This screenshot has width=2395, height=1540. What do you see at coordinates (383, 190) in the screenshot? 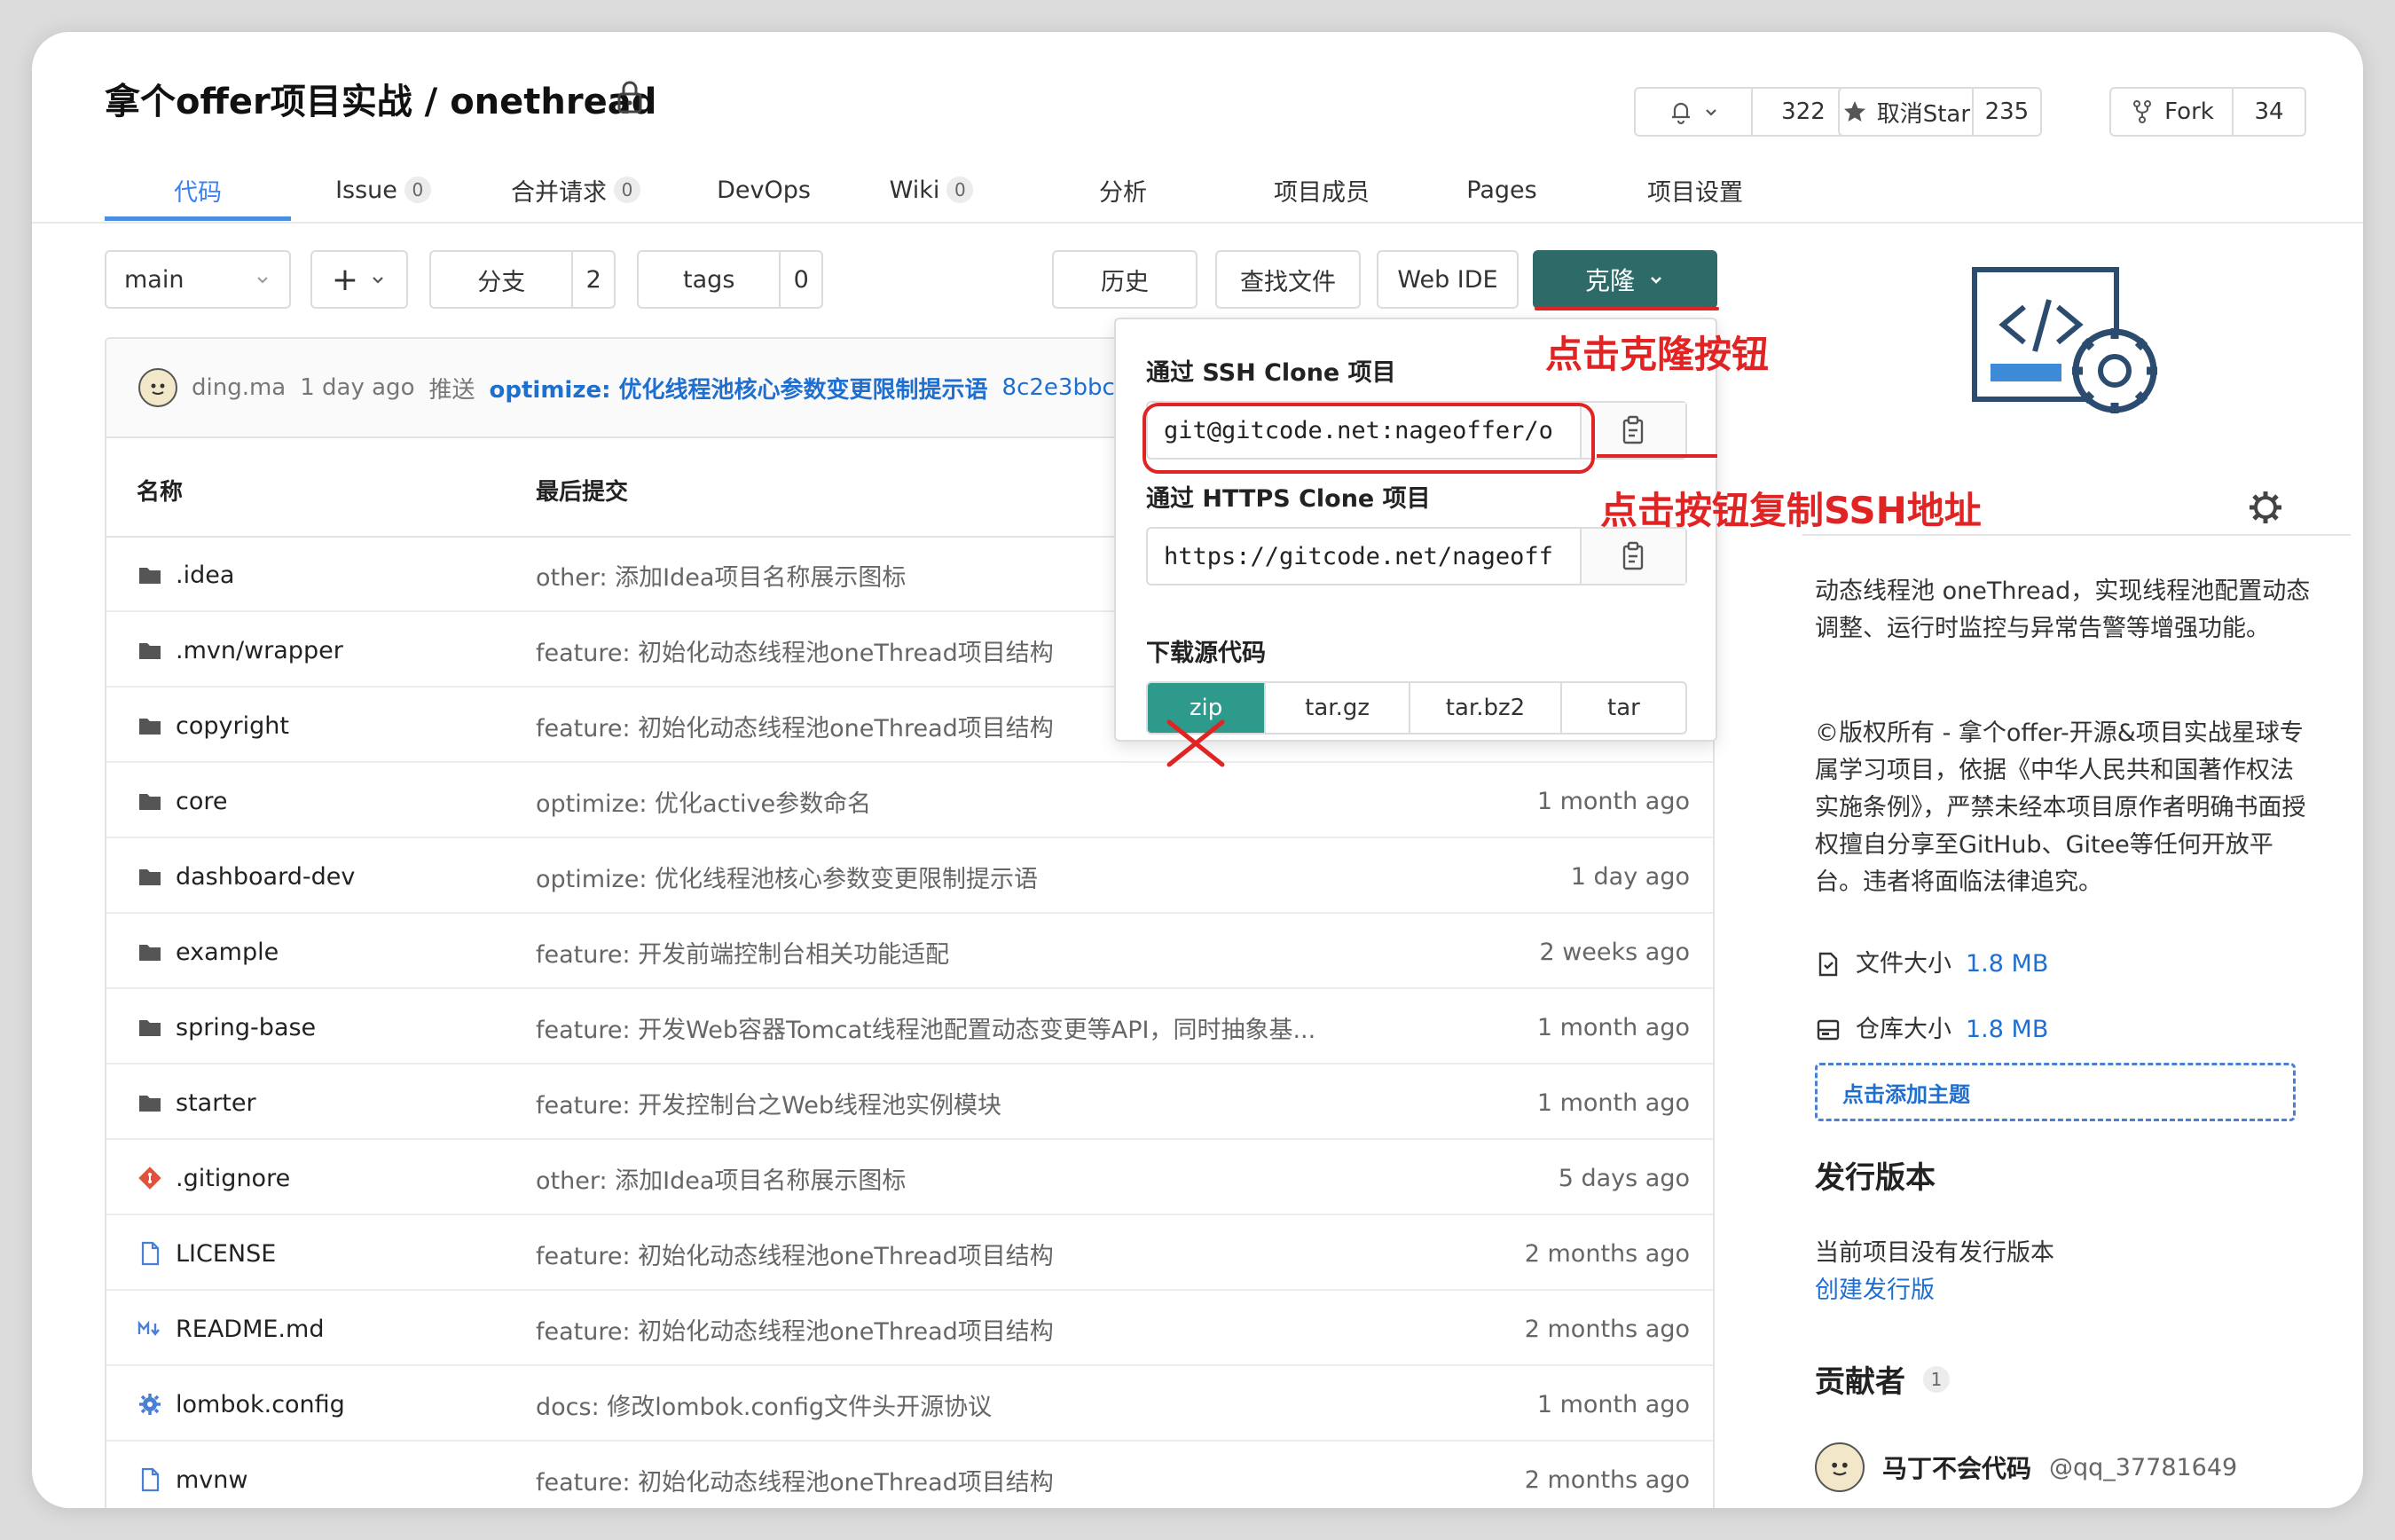
I see `tab-issue: Issue 0` at bounding box center [383, 190].